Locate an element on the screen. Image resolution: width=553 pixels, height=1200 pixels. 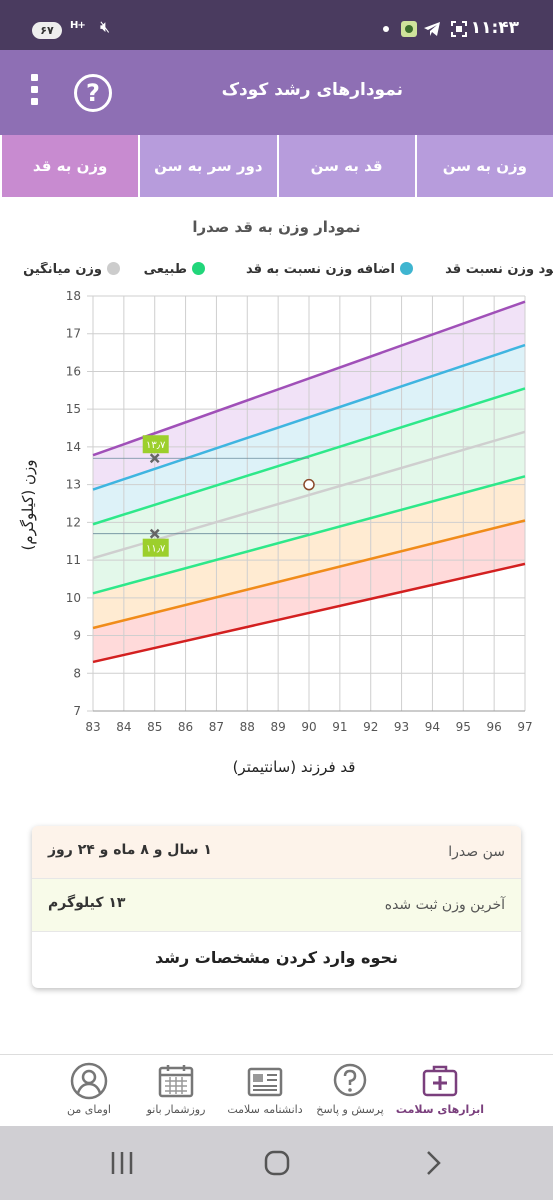
network-indicator: H+ is located at coordinates (78, 25).